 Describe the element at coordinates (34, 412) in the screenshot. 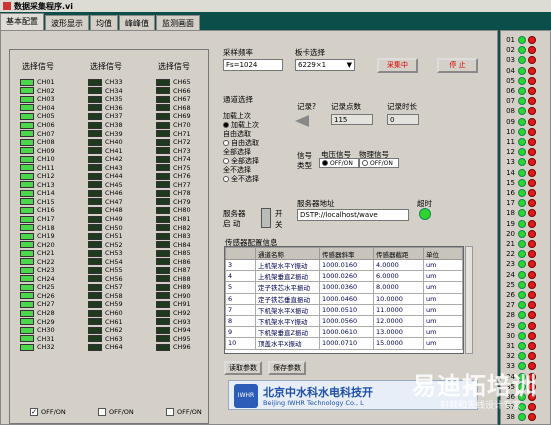

I see `checkbox: ✓` at that location.